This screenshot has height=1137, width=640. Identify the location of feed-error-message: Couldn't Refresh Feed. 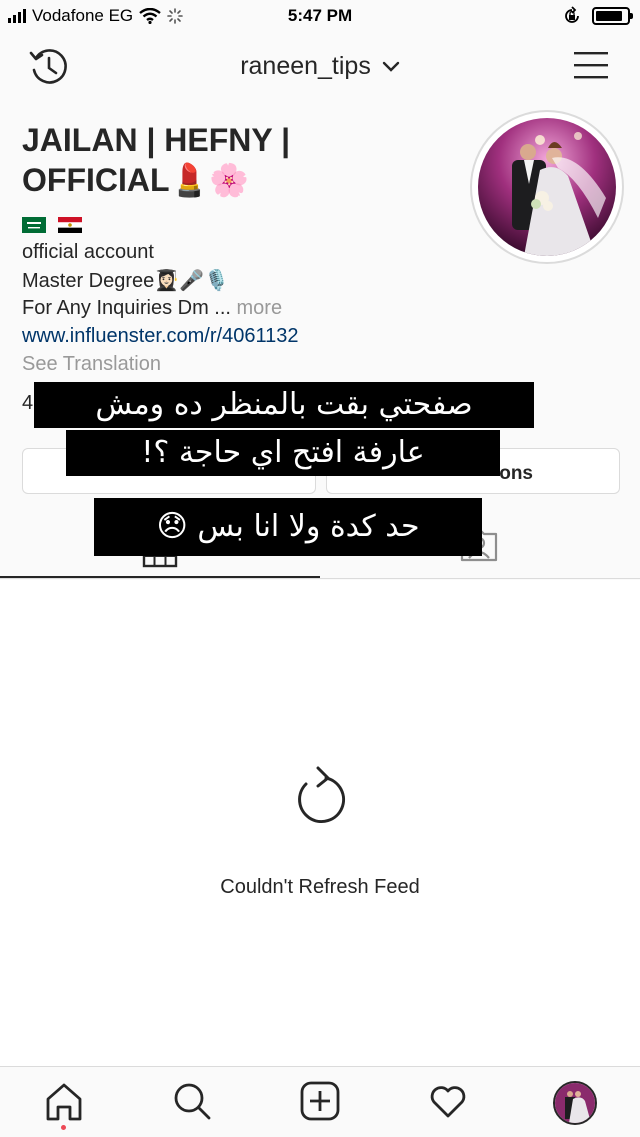
(320, 887).